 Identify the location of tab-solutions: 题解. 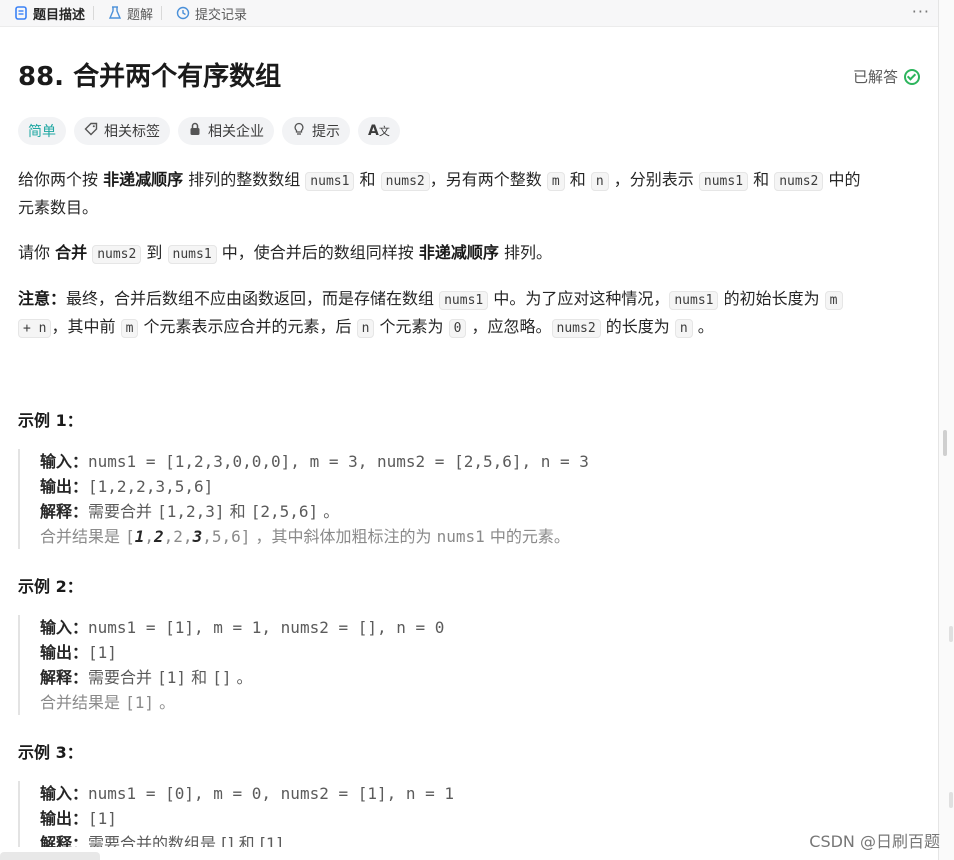
(127, 13).